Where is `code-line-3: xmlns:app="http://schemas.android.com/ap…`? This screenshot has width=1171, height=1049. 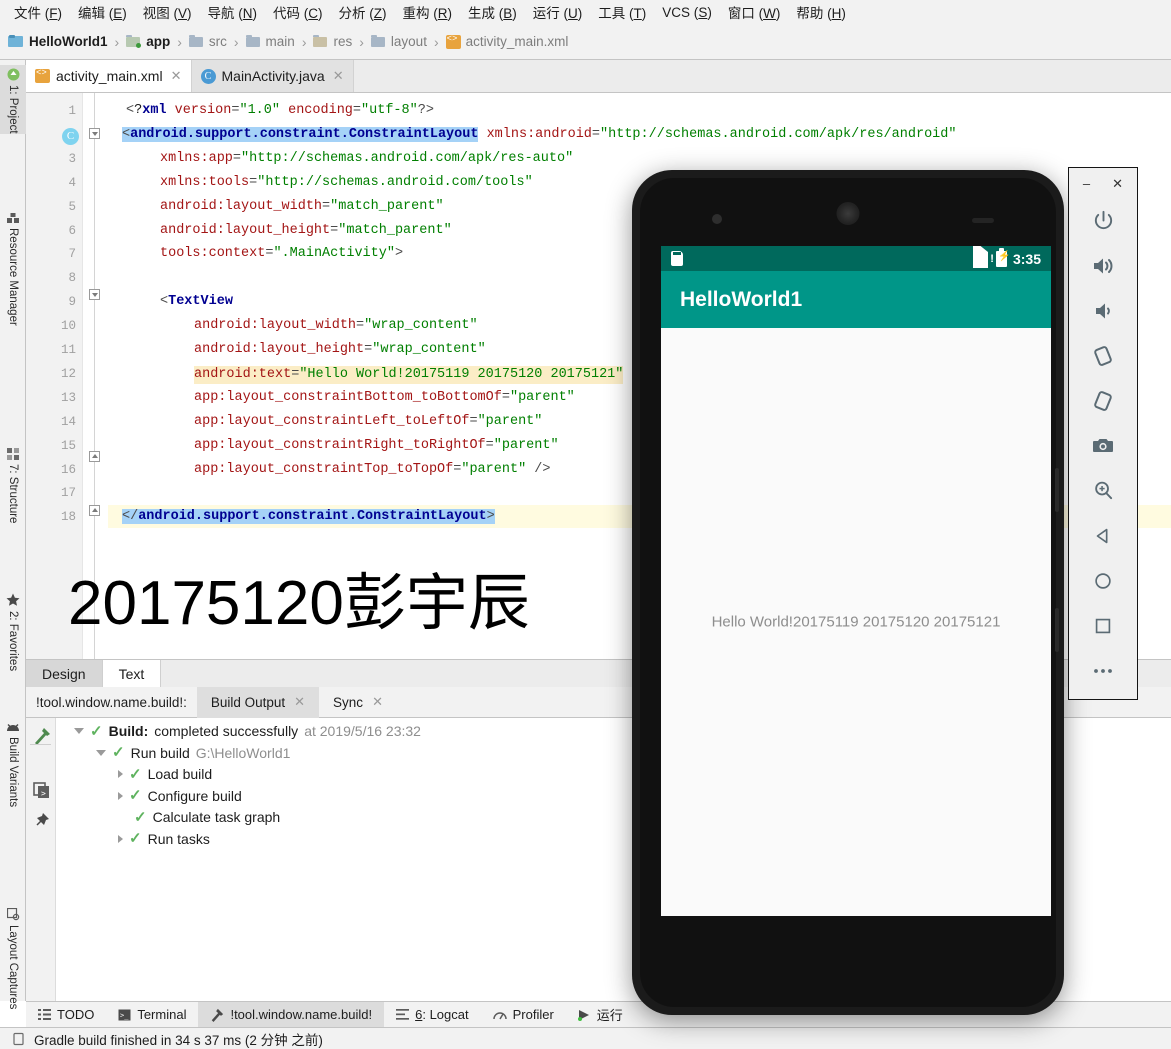
code-line-3: xmlns:app="http://schemas.android.com/ap… is located at coordinates (366, 159).